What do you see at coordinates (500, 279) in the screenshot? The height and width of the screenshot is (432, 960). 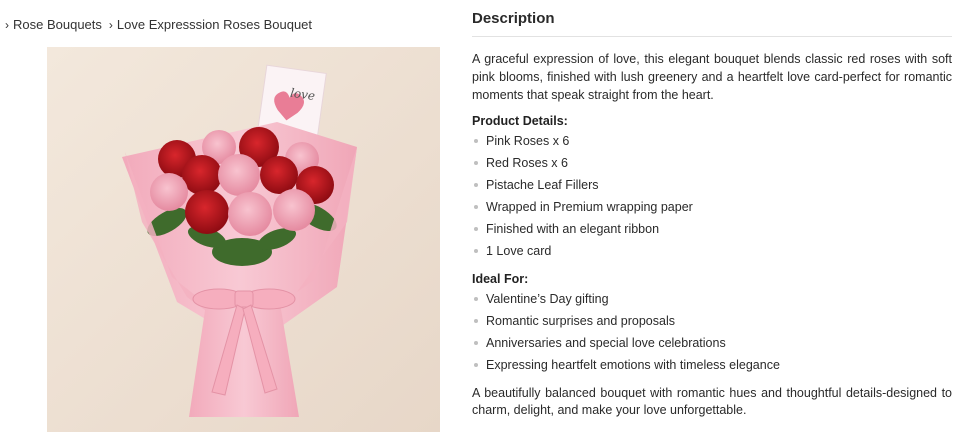 I see `ideal-for-heading: Ideal For:` at bounding box center [500, 279].